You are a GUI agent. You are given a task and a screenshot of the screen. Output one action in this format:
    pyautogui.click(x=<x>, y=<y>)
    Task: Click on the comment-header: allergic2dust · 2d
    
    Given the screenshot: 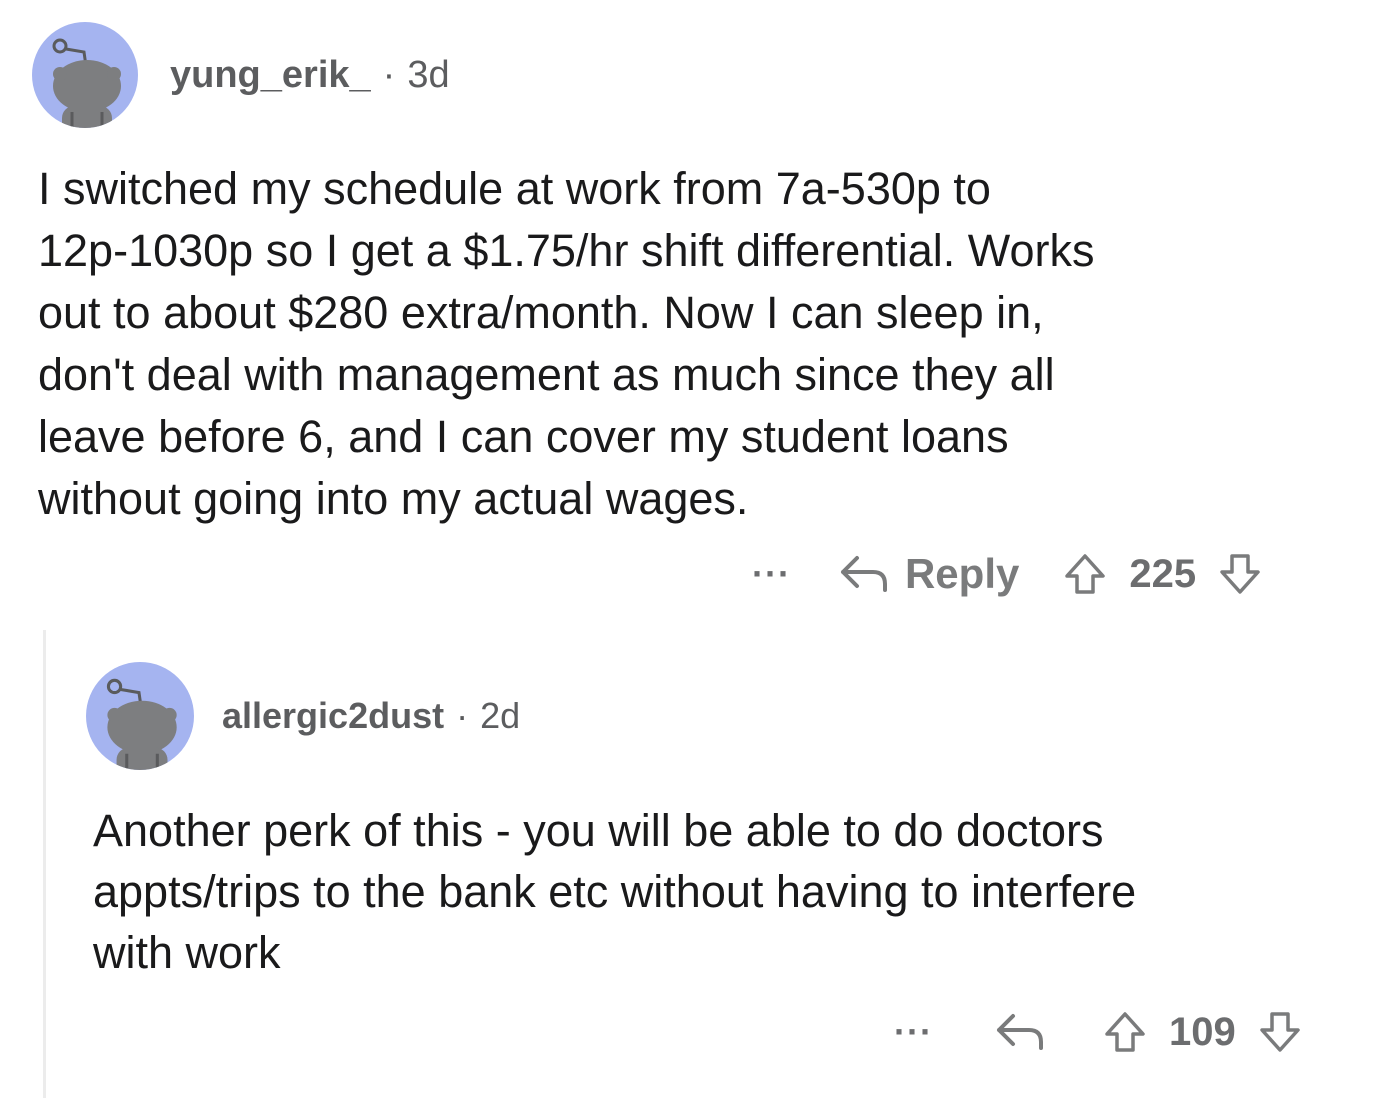 What is the action you would take?
    pyautogui.click(x=303, y=716)
    